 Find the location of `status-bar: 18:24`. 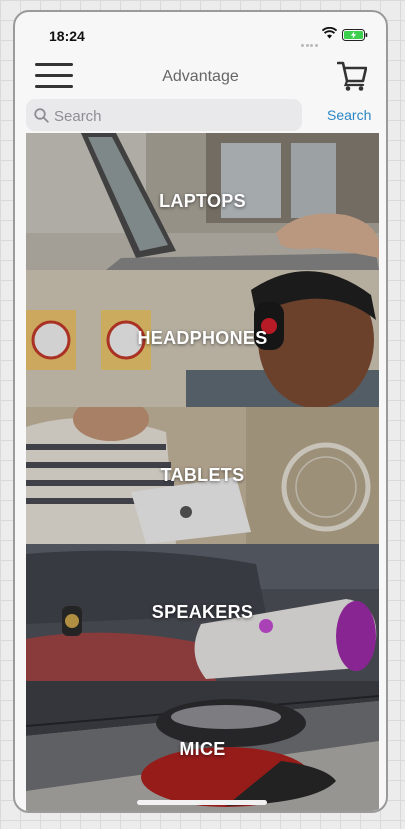

status-bar: 18:24 is located at coordinates (200, 36).